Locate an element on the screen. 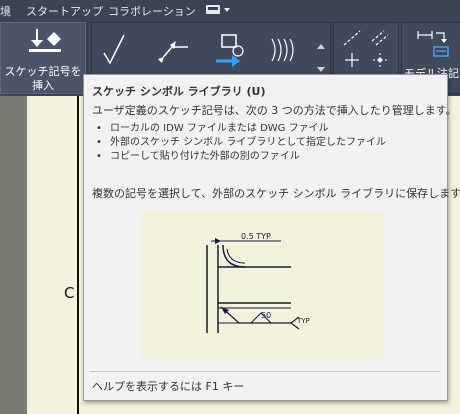 This screenshot has height=414, width=460. quick-access-dropdown is located at coordinates (219, 10).